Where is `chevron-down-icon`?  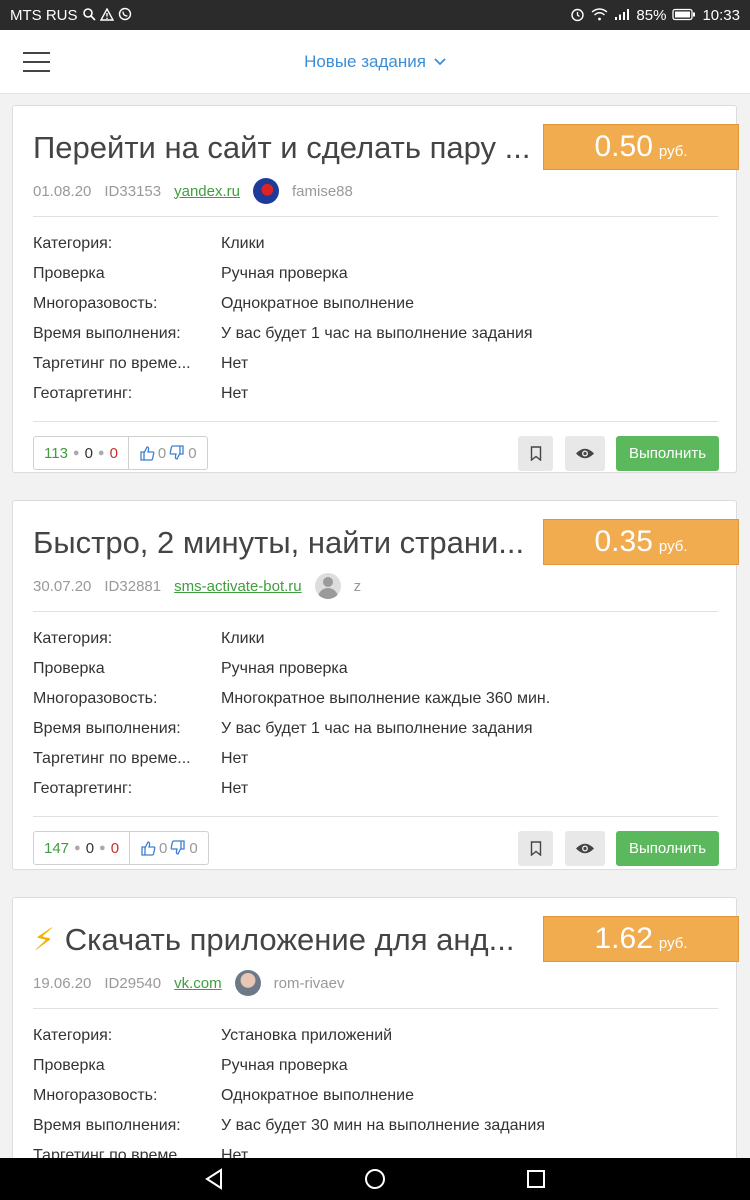
chevron-down-icon is located at coordinates (440, 61).